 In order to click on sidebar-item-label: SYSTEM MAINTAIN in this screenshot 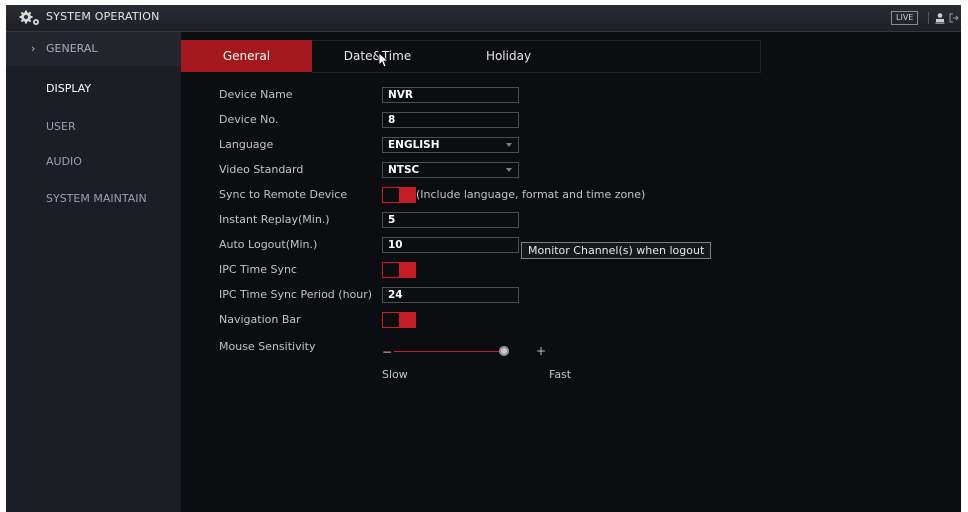, I will do `click(96, 198)`.